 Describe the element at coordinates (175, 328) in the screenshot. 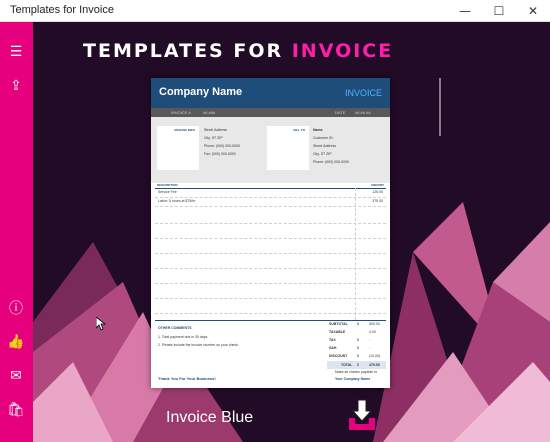

I see `comments-heading: OTHER COMMENTS` at that location.